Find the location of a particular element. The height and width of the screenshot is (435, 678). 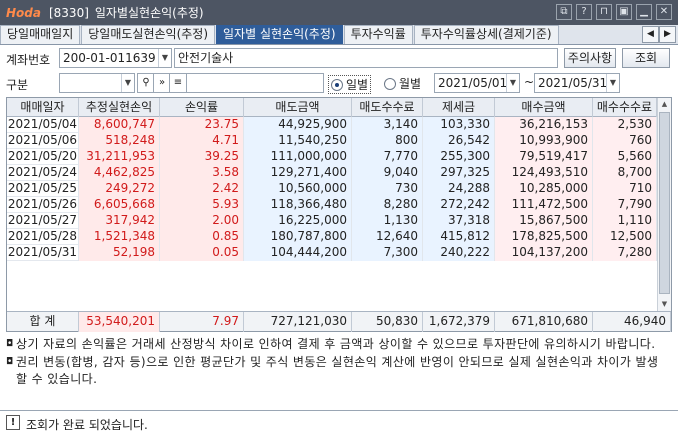

cell-sell-amount: 16,225,000 is located at coordinates (298, 221).